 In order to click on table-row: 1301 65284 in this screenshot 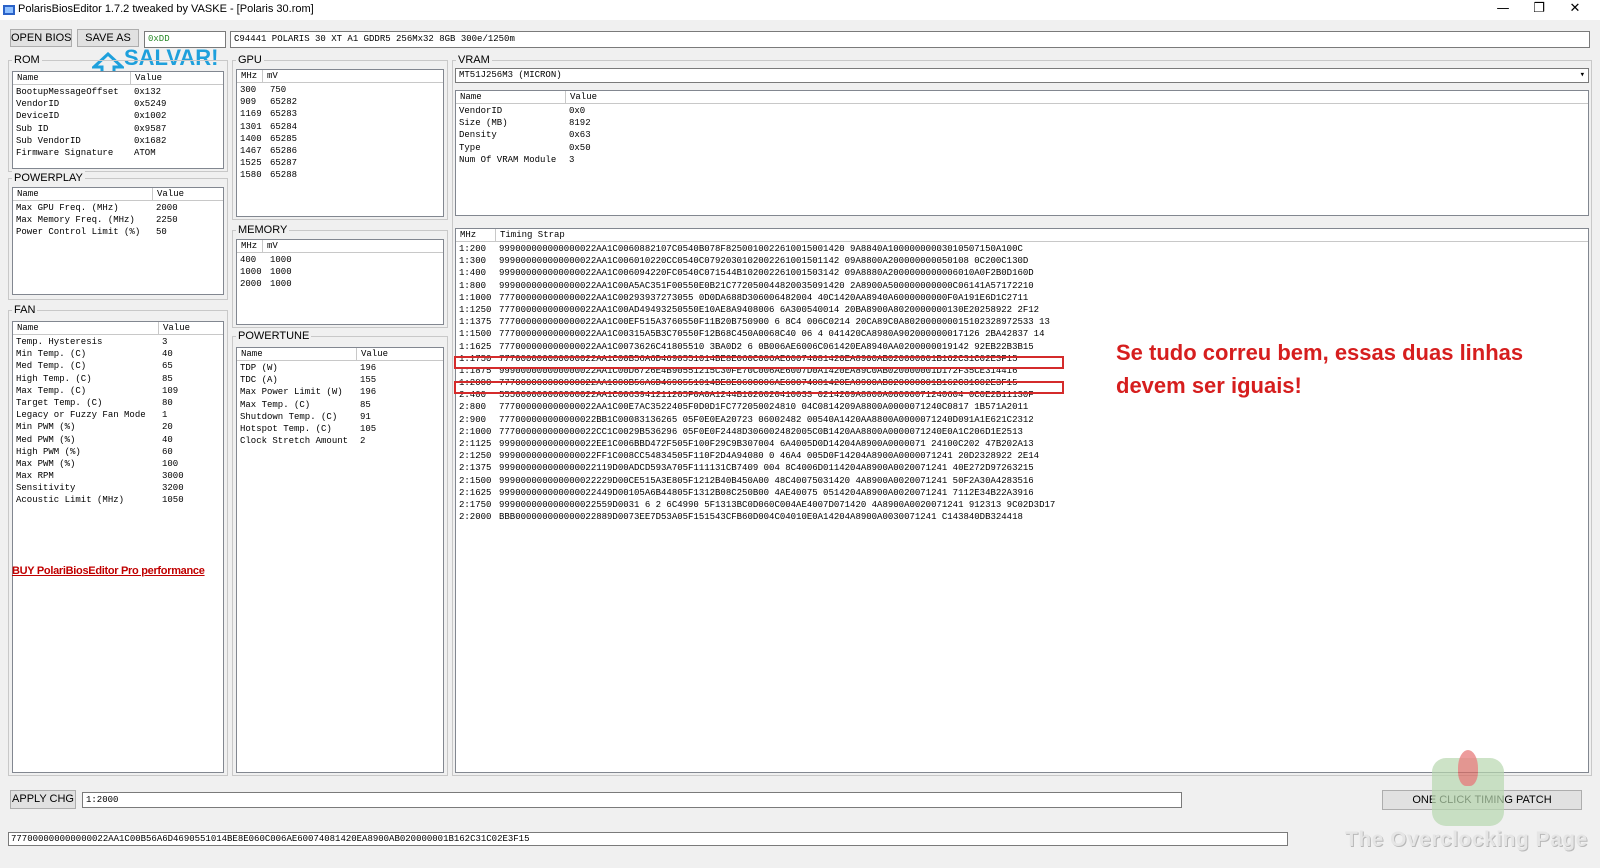, I will do `click(340, 127)`.